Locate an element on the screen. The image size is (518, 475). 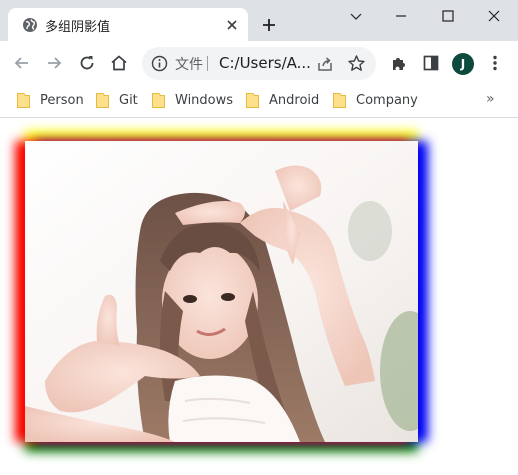
info-icon is located at coordinates (159, 63).